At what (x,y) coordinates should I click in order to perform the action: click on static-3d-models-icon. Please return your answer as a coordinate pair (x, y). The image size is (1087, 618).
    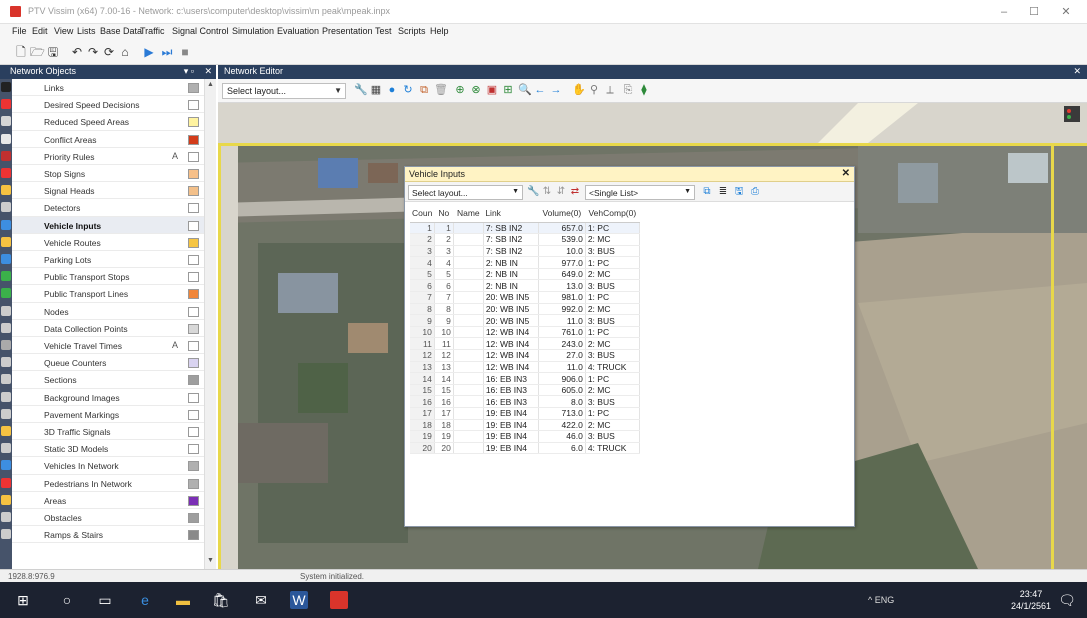
    Looking at the image, I should click on (6, 448).